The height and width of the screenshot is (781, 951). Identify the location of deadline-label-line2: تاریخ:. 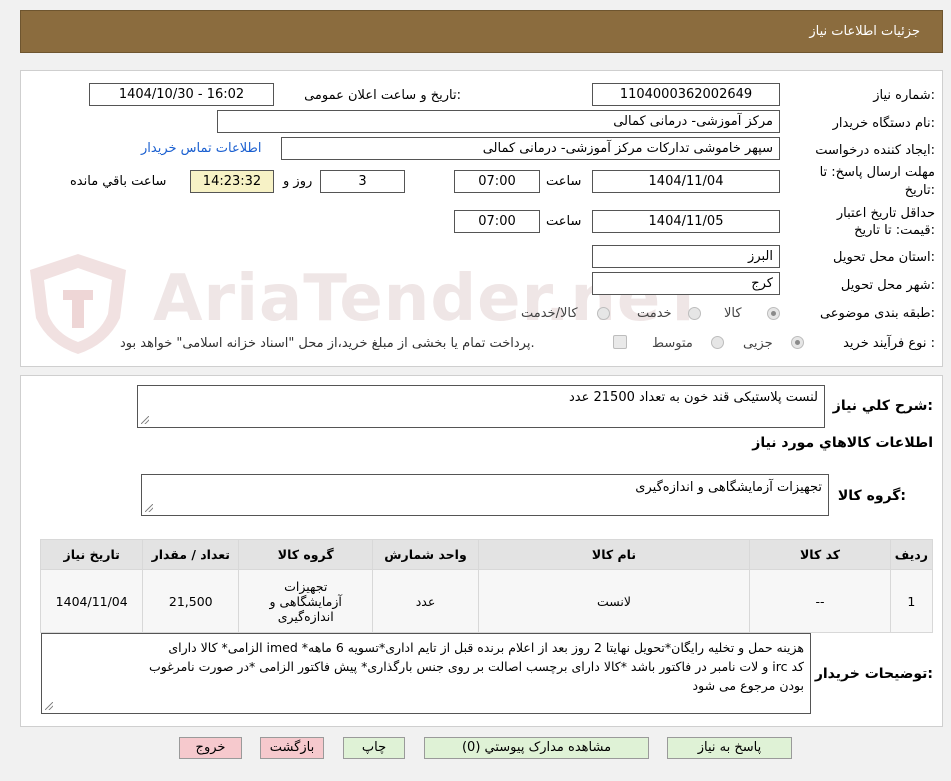
(919, 190).